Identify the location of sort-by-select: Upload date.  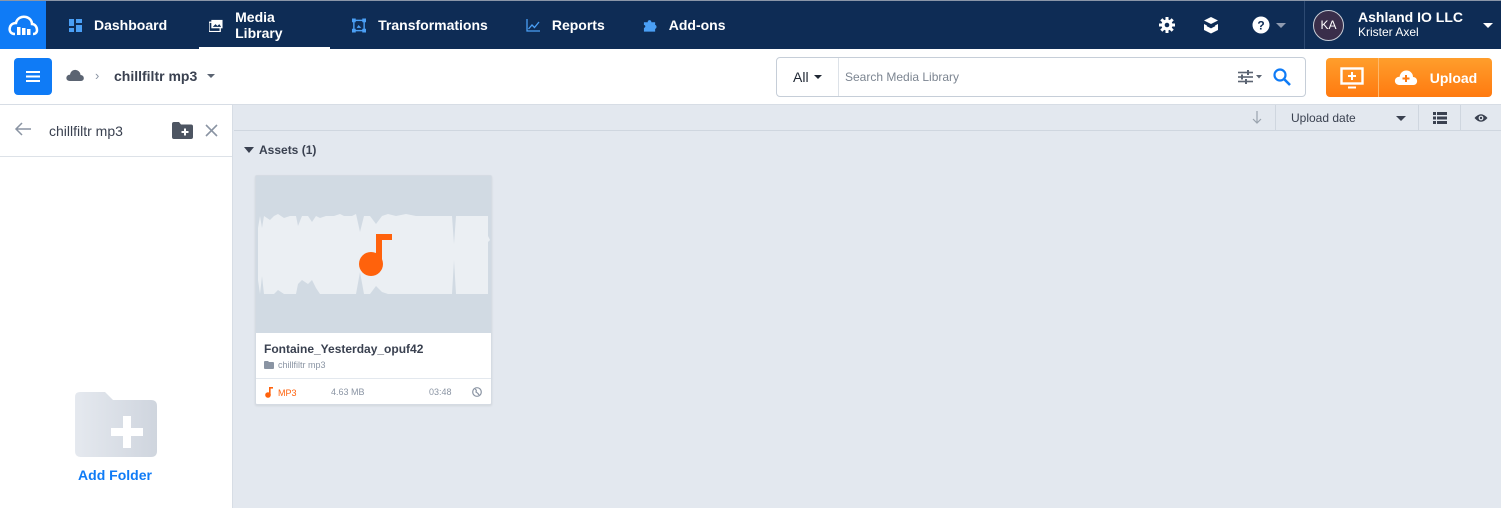
(1347, 118).